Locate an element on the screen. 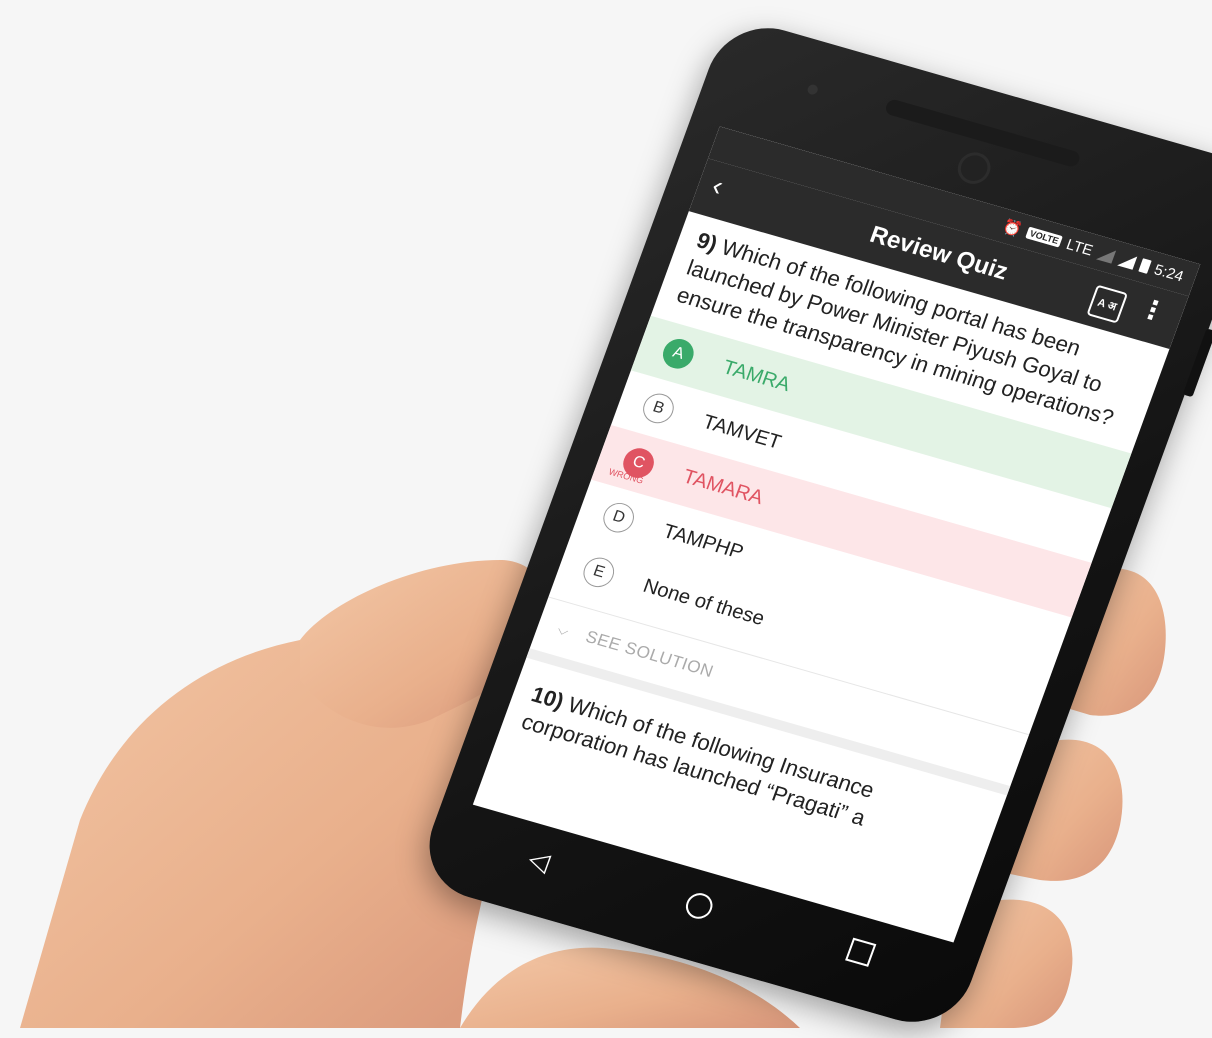  network-type: LTE is located at coordinates (1080, 247).